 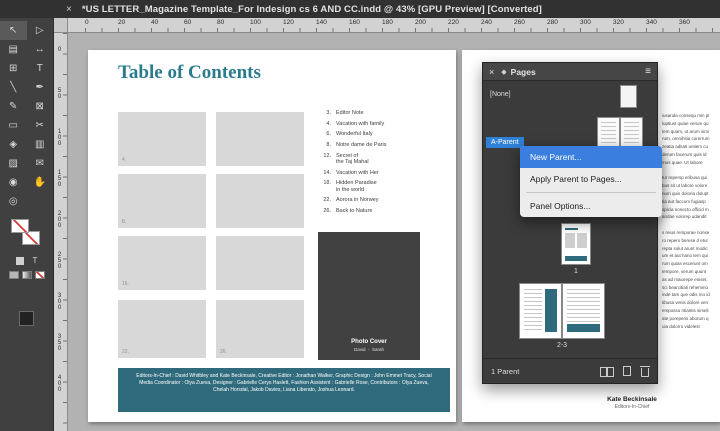 What do you see at coordinates (13, 163) in the screenshot?
I see `gradient-feather-tool: ▨` at bounding box center [13, 163].